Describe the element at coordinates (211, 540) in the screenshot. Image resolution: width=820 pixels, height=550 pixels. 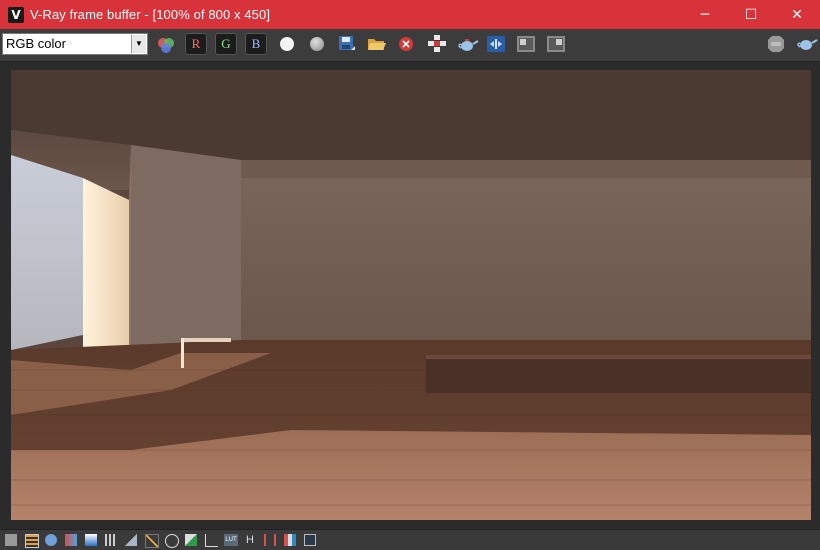
I see `curves-graph-icon` at that location.